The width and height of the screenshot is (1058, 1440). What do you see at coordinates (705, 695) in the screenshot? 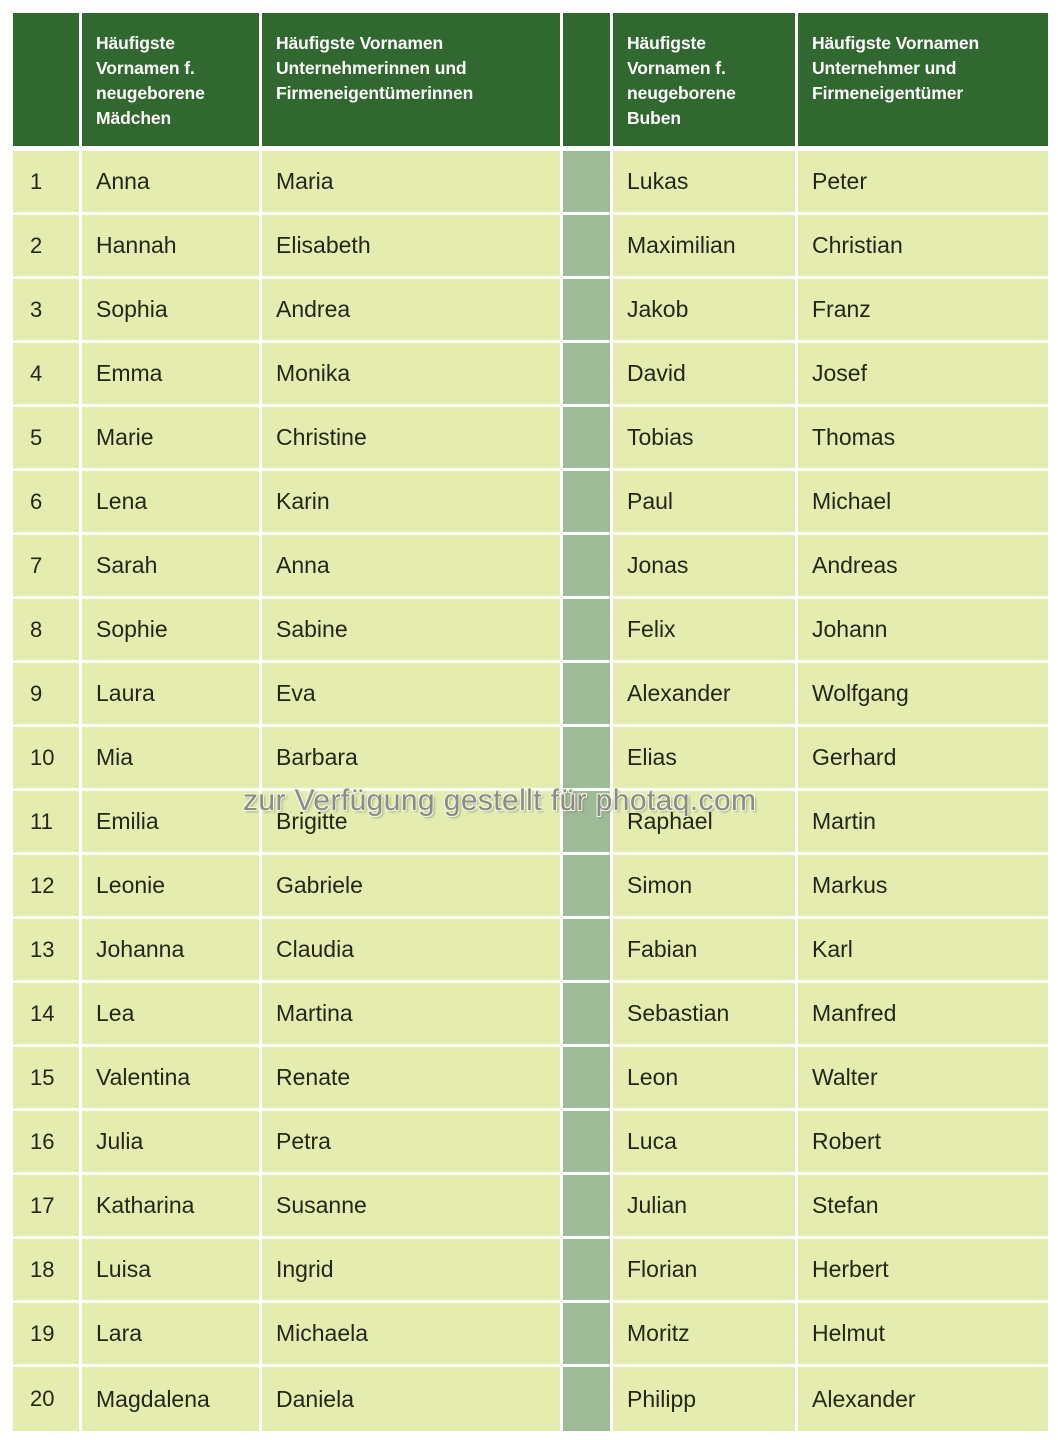
I see `cell-boys-name: Alexander` at bounding box center [705, 695].